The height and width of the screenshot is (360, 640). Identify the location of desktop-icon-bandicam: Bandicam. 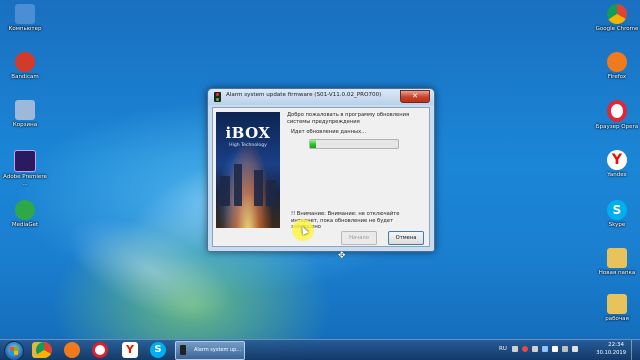
(25, 66).